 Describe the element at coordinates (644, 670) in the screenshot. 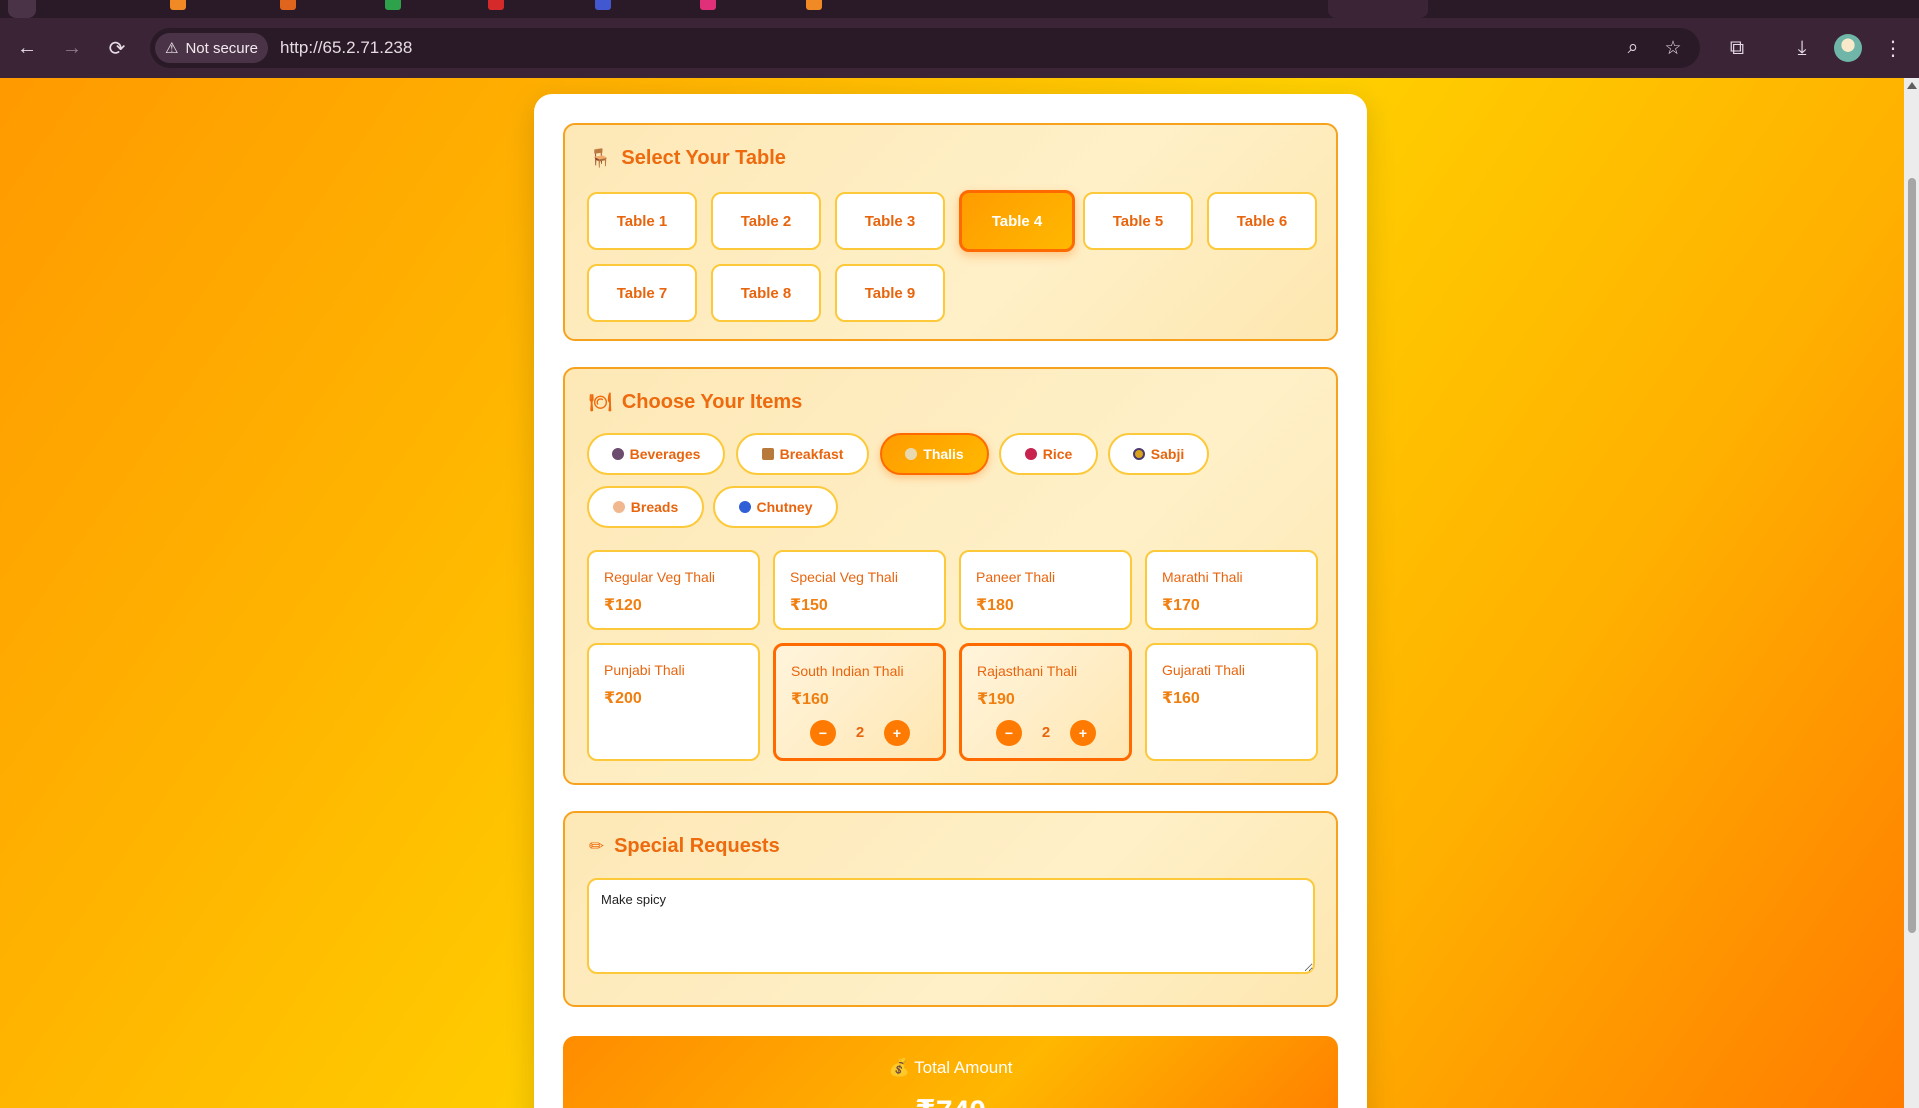

I see `item-name: Punjabi Thali` at that location.